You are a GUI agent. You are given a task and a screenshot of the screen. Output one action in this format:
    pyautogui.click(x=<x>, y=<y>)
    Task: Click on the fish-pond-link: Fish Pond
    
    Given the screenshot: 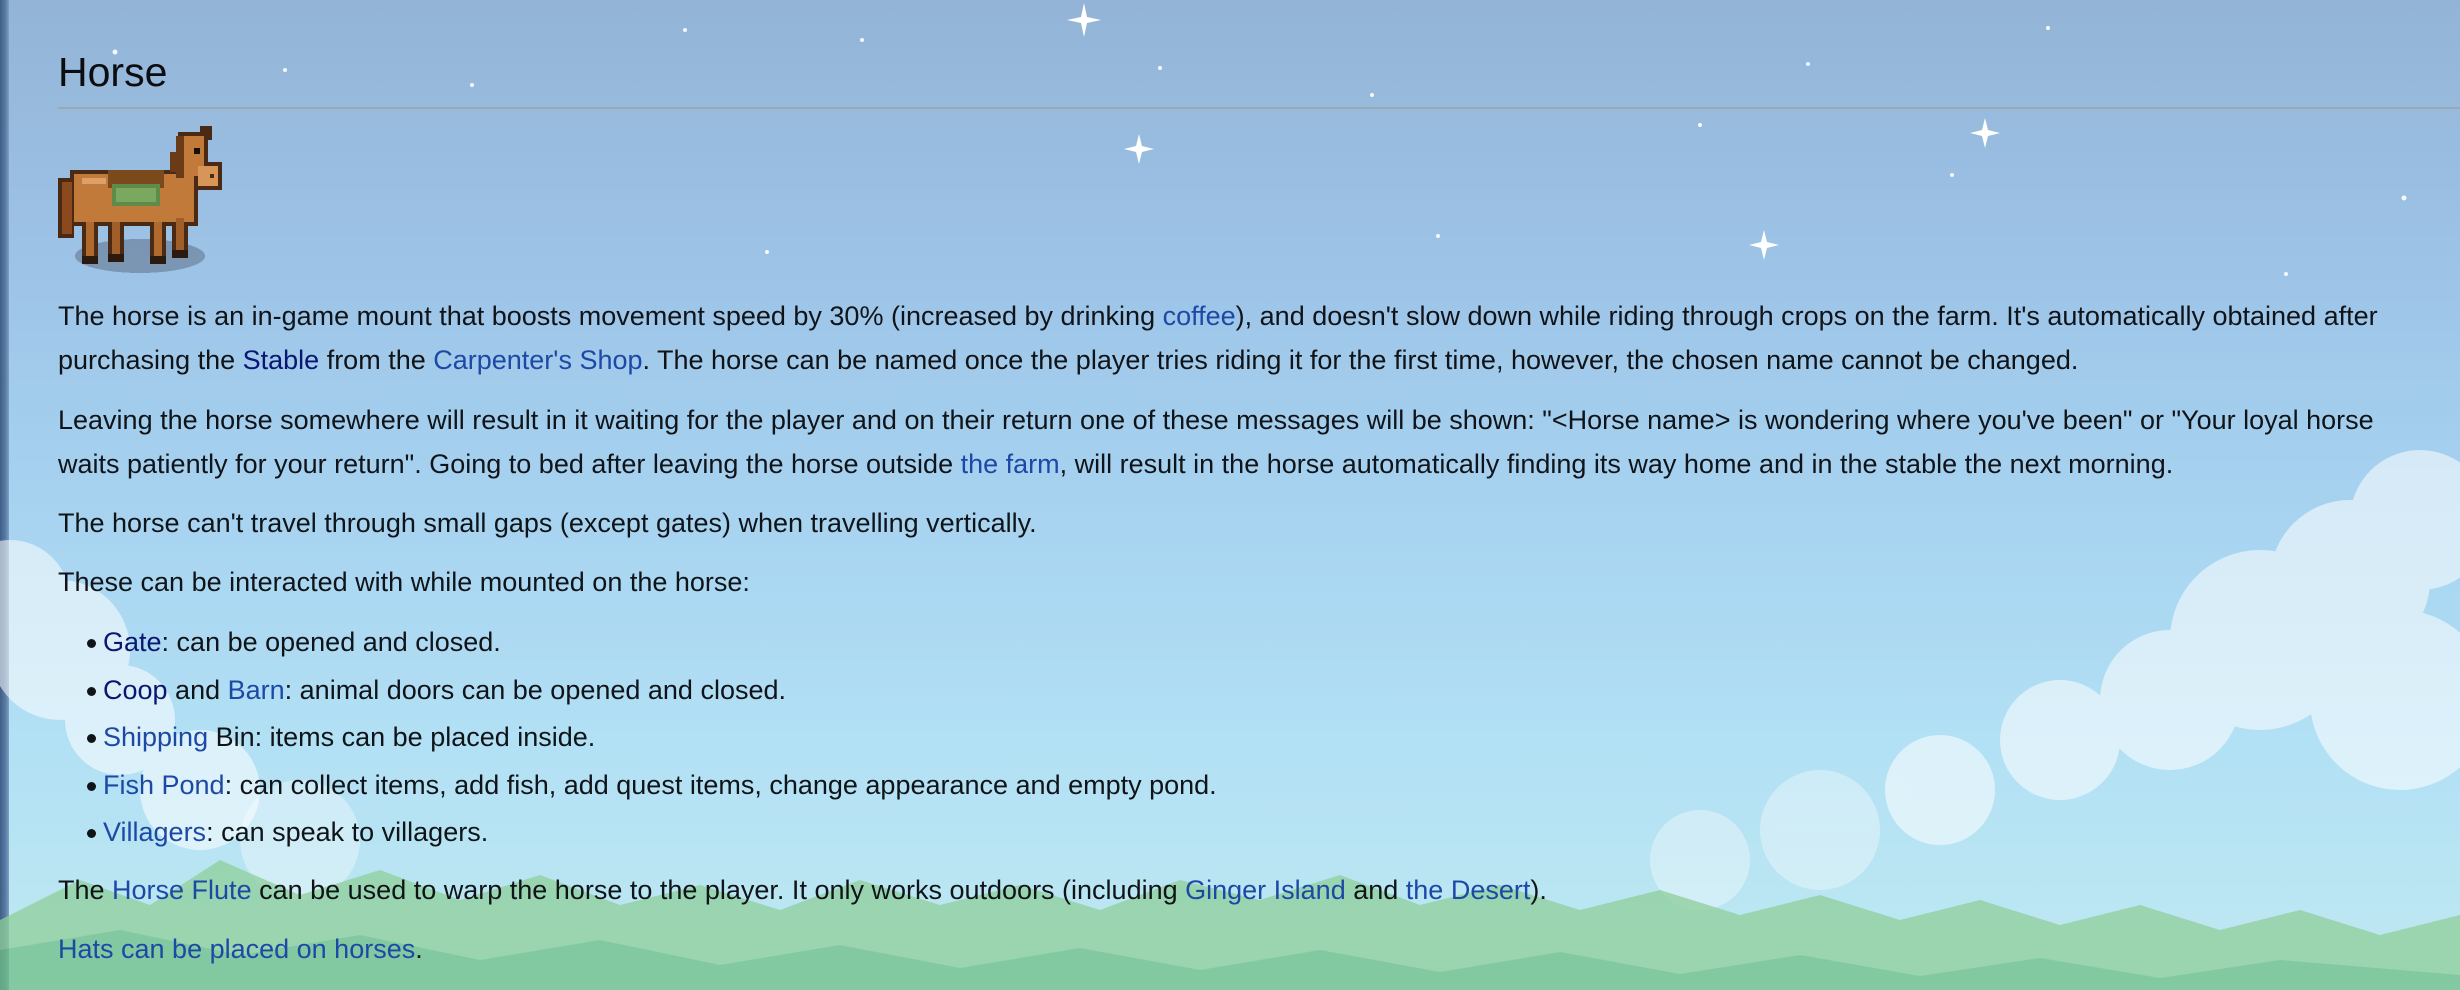 What is the action you would take?
    pyautogui.click(x=164, y=785)
    